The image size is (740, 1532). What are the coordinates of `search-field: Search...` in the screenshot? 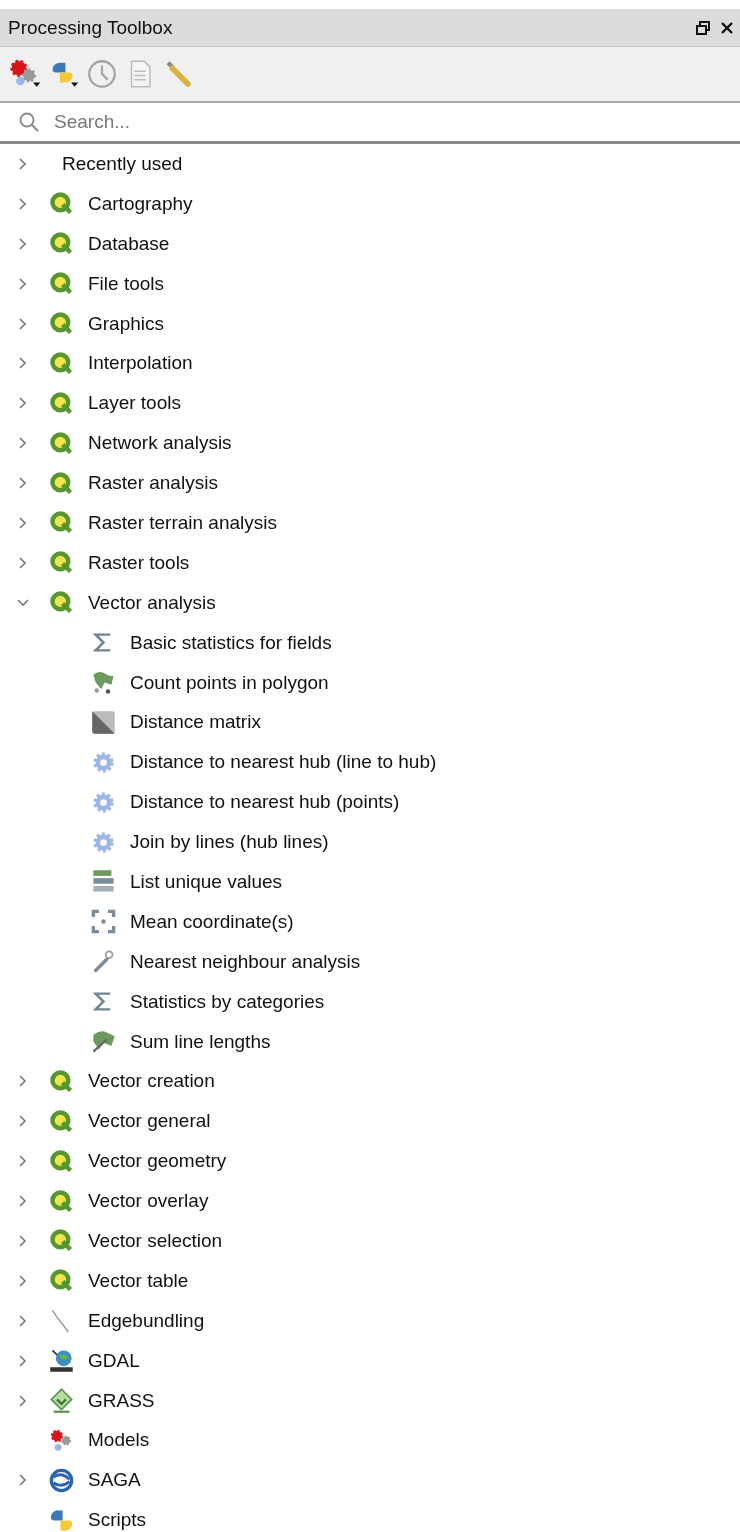 It's located at (396, 122).